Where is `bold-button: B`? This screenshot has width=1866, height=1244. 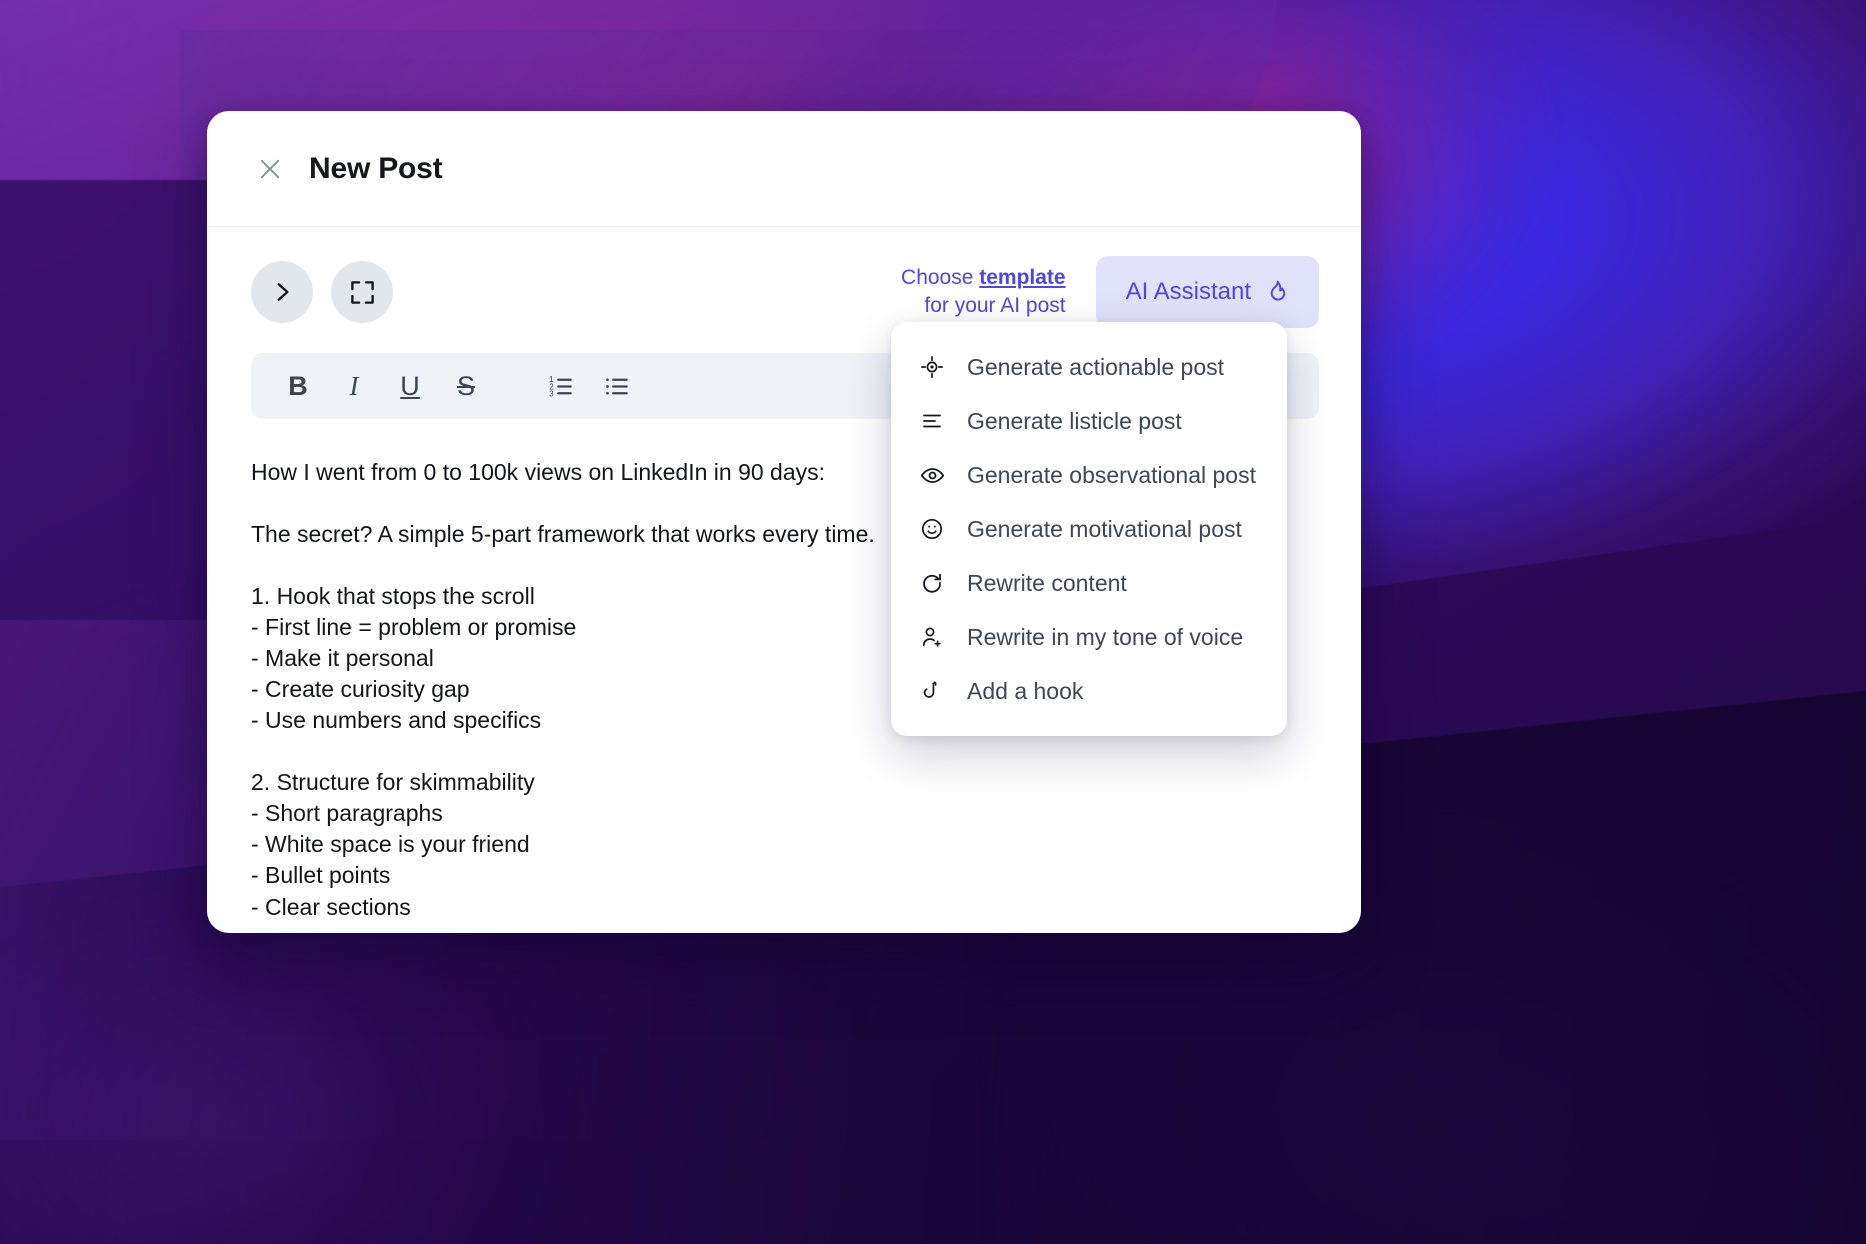
bold-button: B is located at coordinates (298, 386).